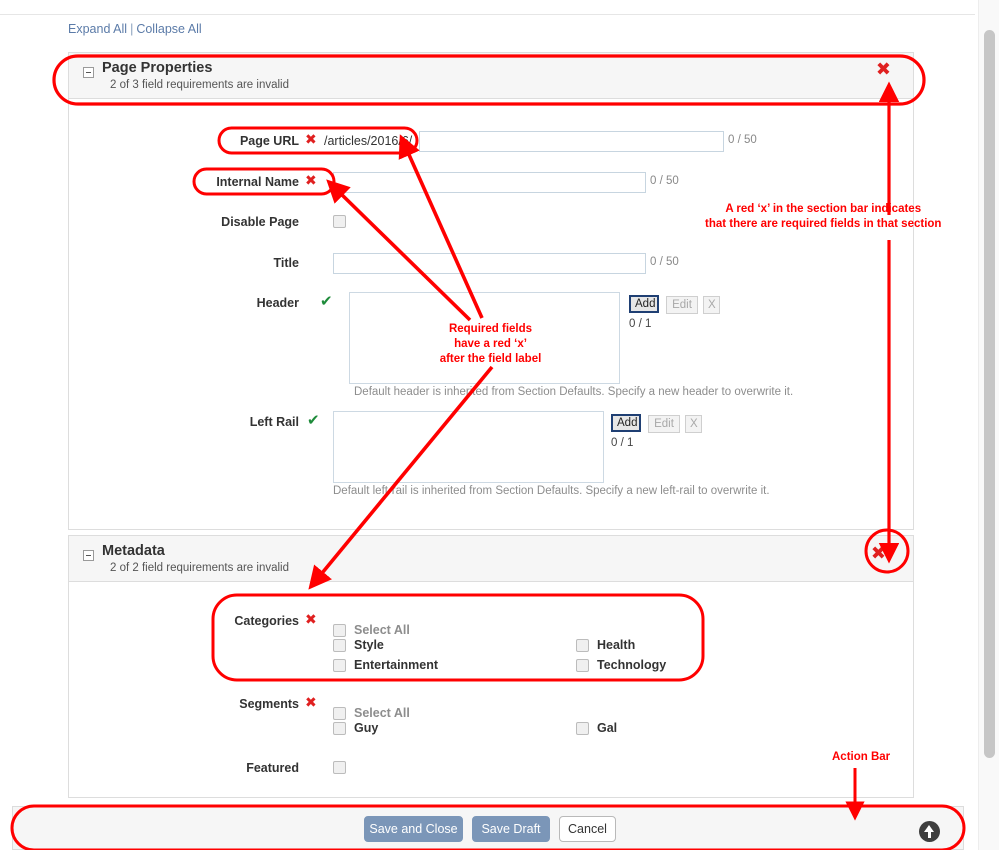  What do you see at coordinates (199, 568) in the screenshot?
I see `metadata-subtitle: 2 of 2 field requirements are invalid` at bounding box center [199, 568].